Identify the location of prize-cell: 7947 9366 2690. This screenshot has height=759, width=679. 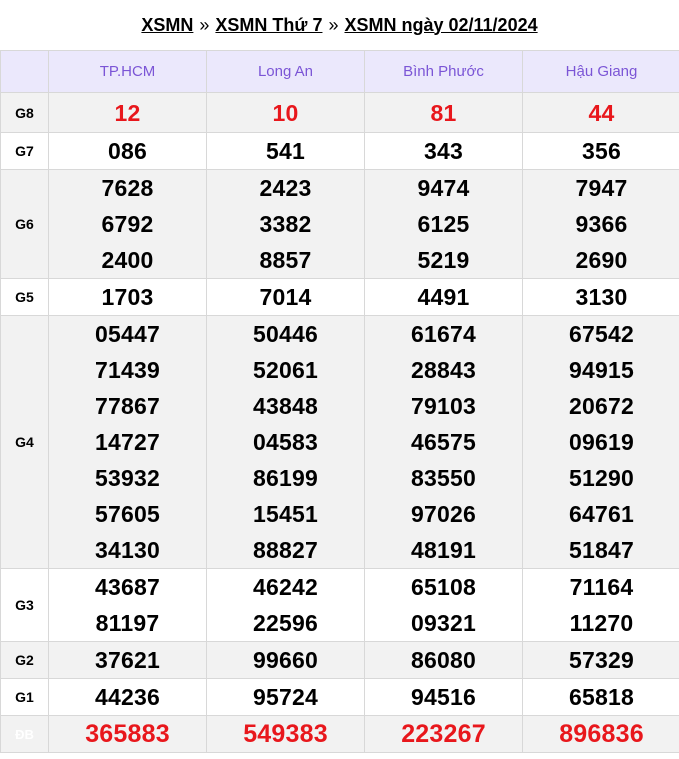
(600, 224).